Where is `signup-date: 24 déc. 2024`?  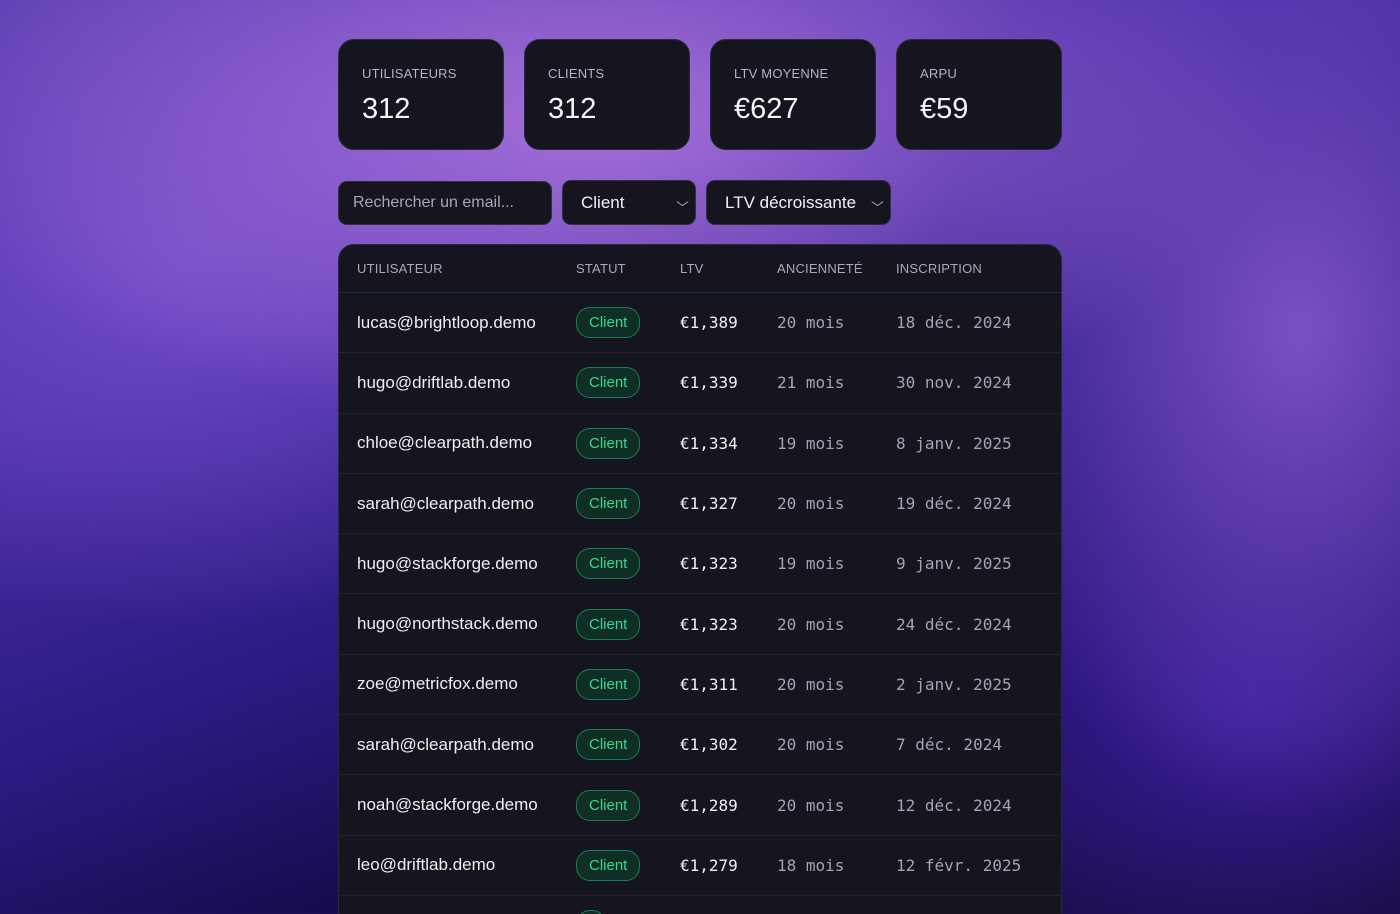 signup-date: 24 déc. 2024 is located at coordinates (954, 624).